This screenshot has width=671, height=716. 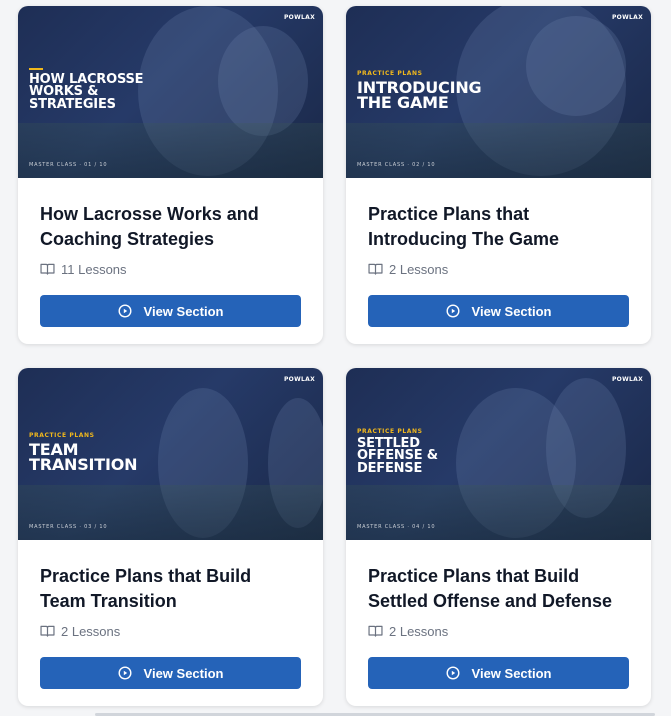 I want to click on thumbnail-footer: MASTER CLASS · 01 / 10, so click(x=68, y=165).